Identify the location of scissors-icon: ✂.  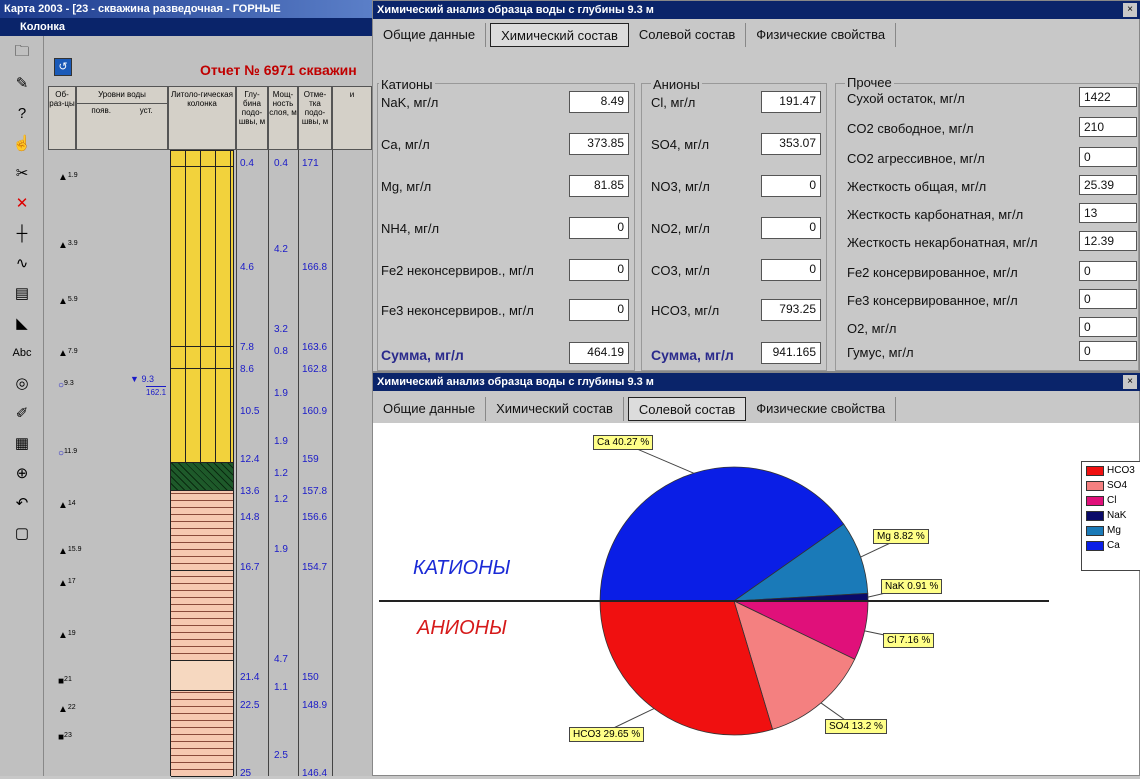
(22, 173).